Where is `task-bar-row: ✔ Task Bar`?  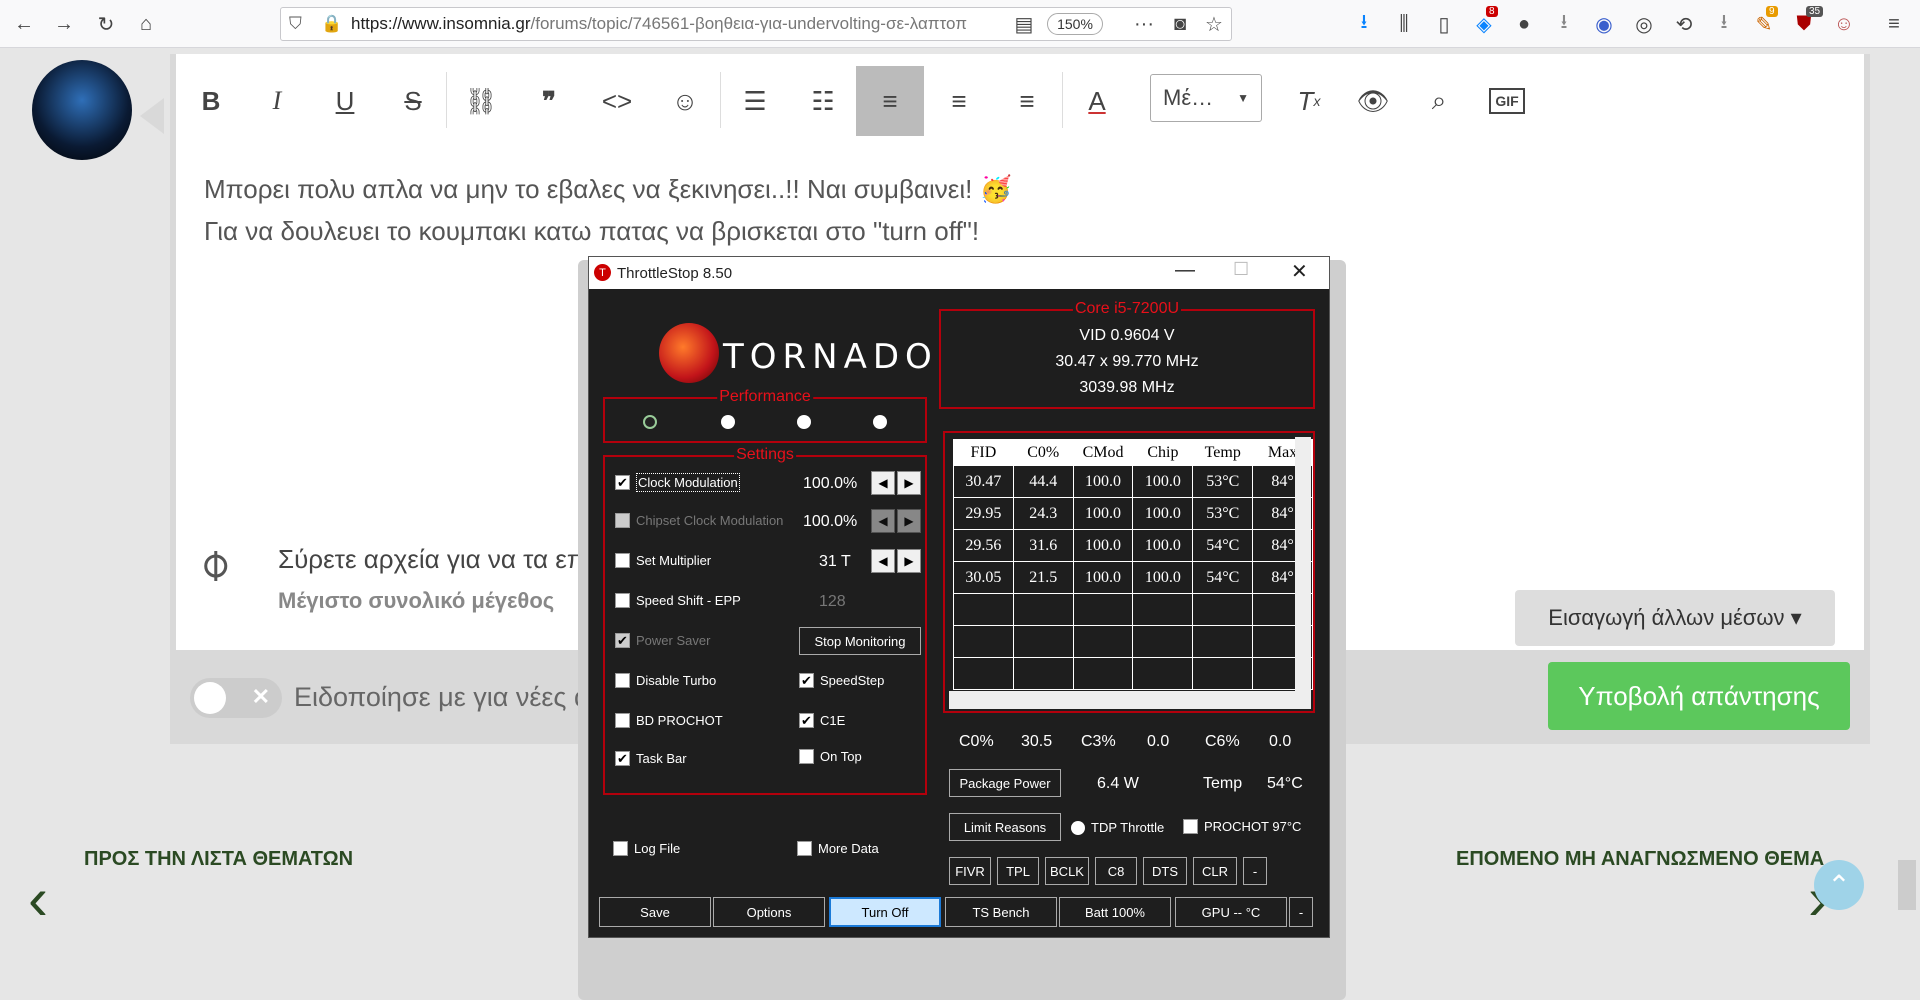
task-bar-row: ✔ Task Bar is located at coordinates (651, 758).